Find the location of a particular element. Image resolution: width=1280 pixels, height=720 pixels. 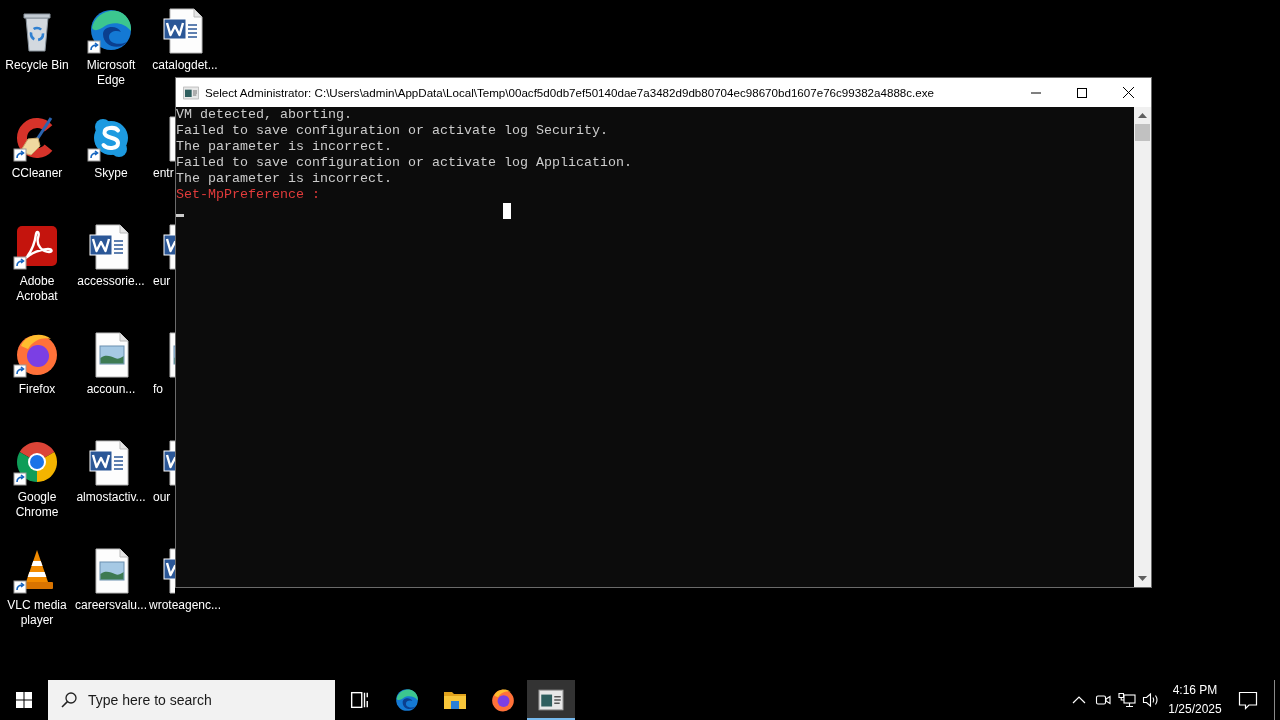

icon-label: Google Chrome is located at coordinates (37, 505).